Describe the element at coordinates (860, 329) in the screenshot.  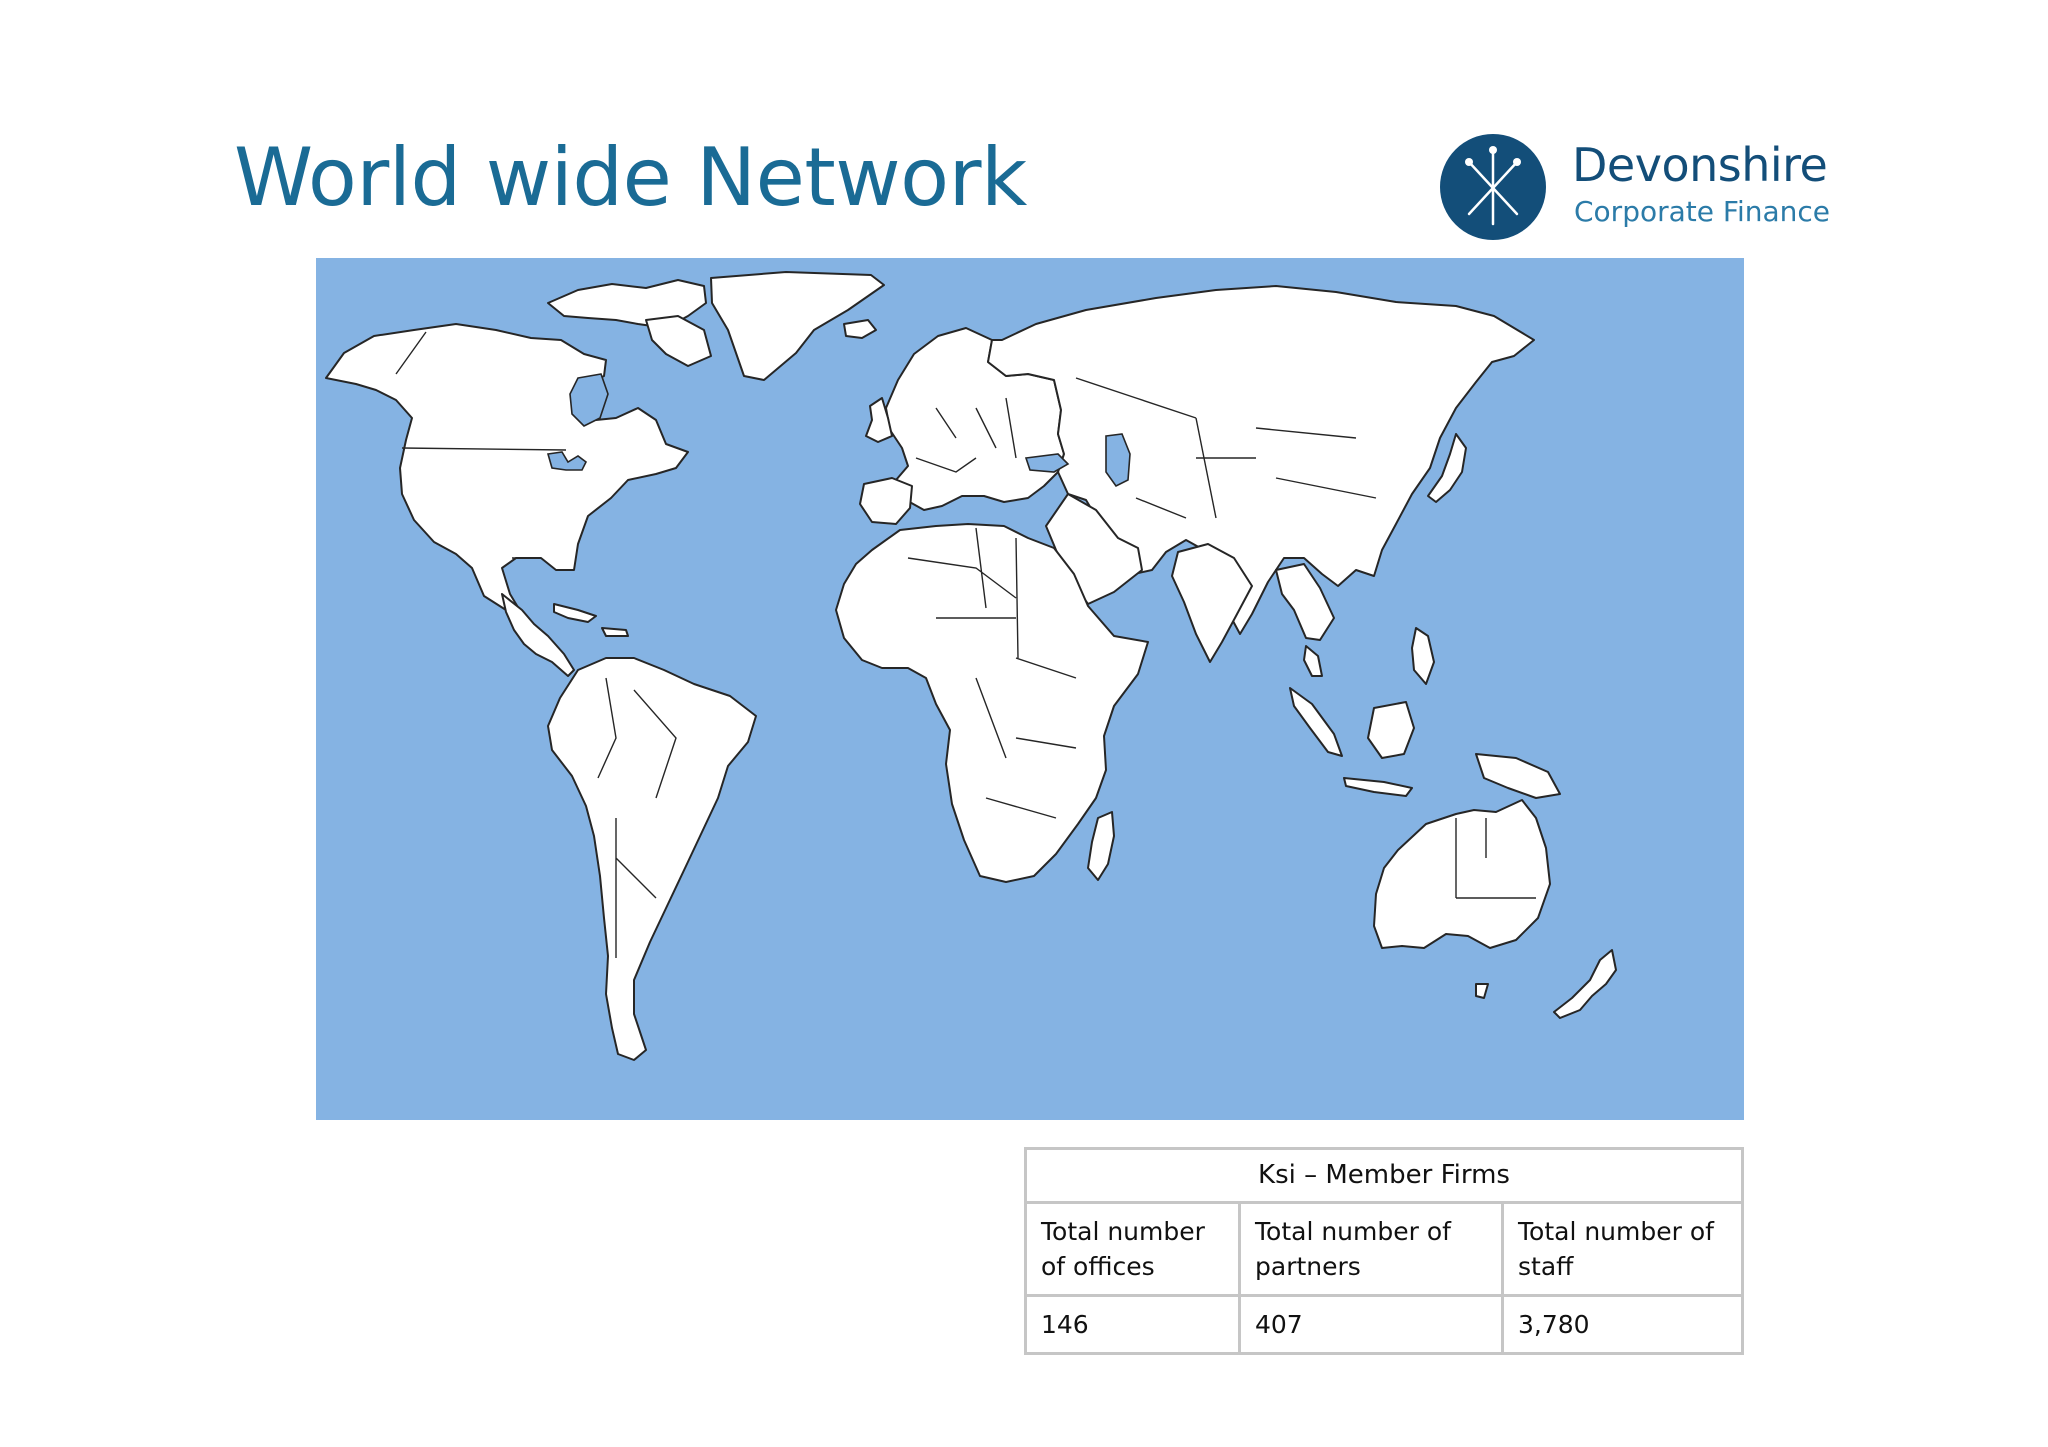
I see `iceland` at that location.